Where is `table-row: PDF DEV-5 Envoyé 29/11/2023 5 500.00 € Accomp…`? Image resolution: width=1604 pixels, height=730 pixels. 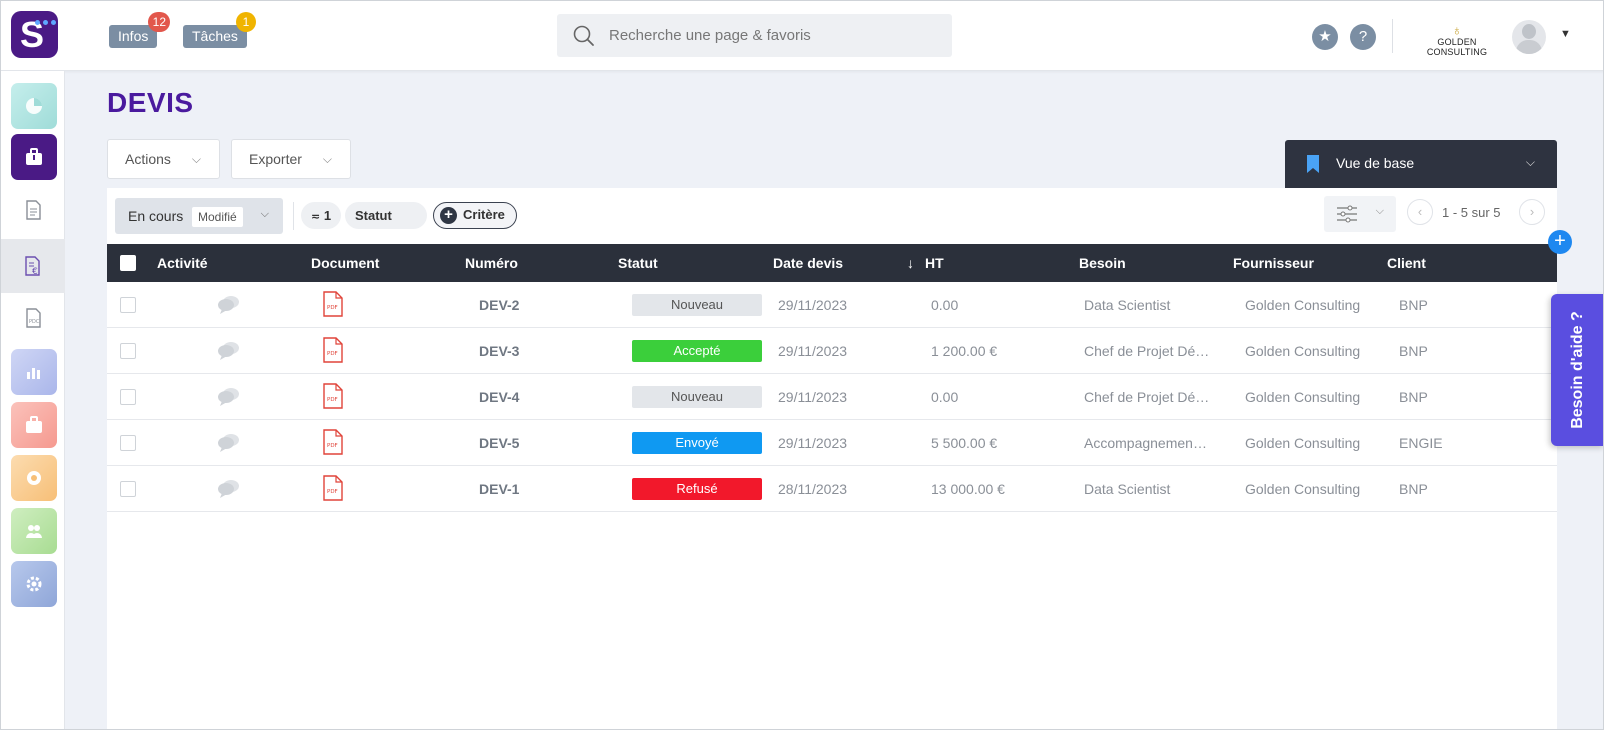
table-row: PDF DEV-5 Envoyé 29/11/2023 5 500.00 € Accomp… is located at coordinates (832, 443).